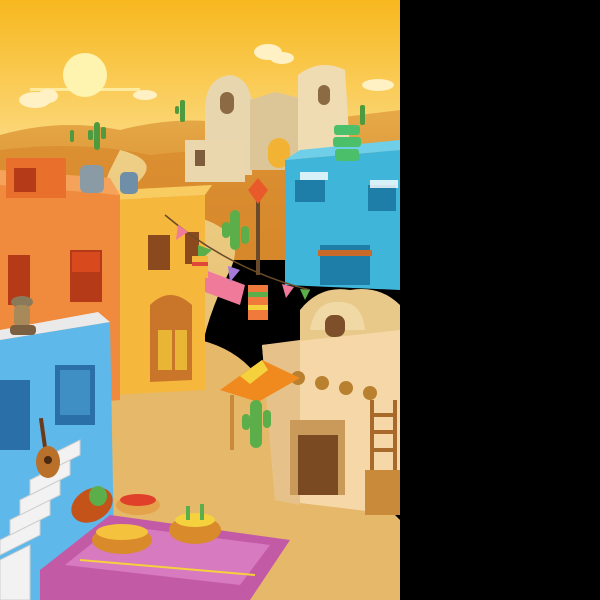  I want to click on yellow-house, so click(161, 290).